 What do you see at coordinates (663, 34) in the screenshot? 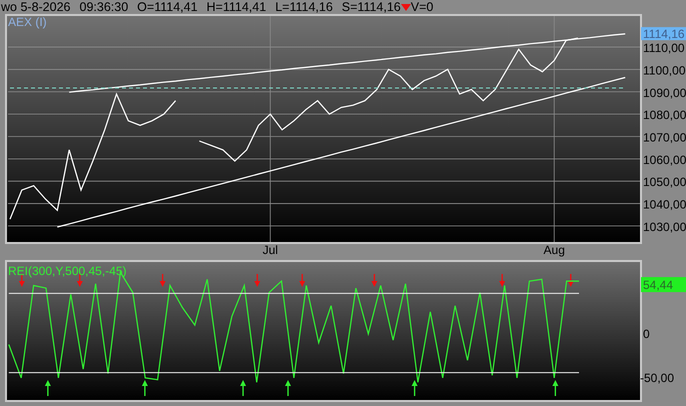
I see `last-price-label: 1114,16` at bounding box center [663, 34].